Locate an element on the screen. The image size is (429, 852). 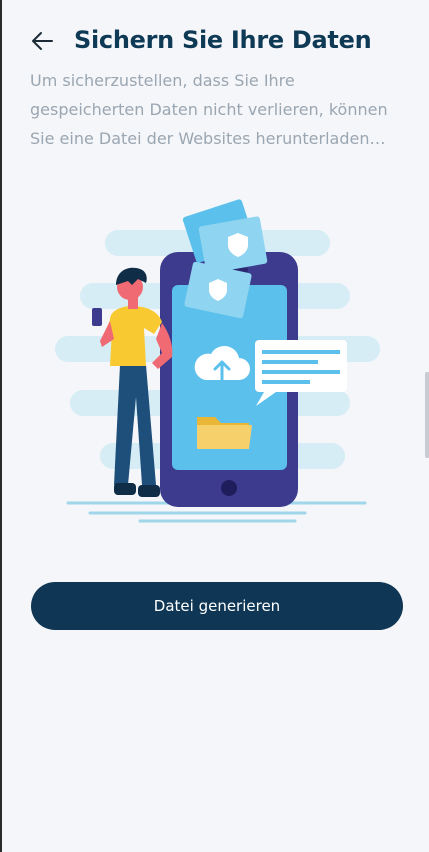
back-button is located at coordinates (42, 41).